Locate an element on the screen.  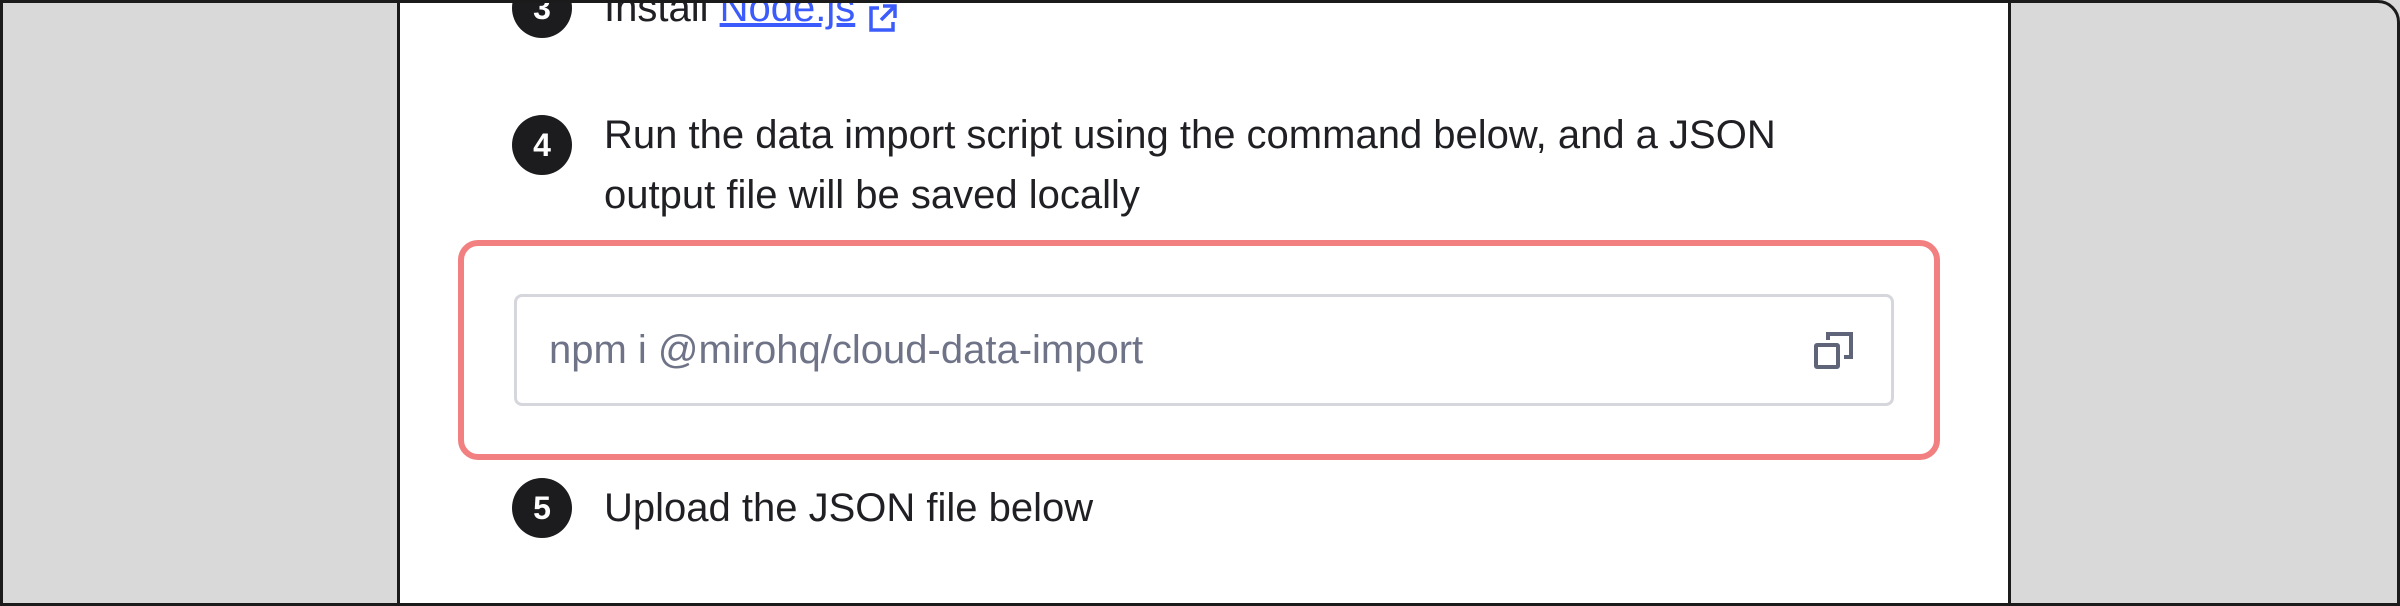
nodejs-link: Node.js is located at coordinates (788, 16).